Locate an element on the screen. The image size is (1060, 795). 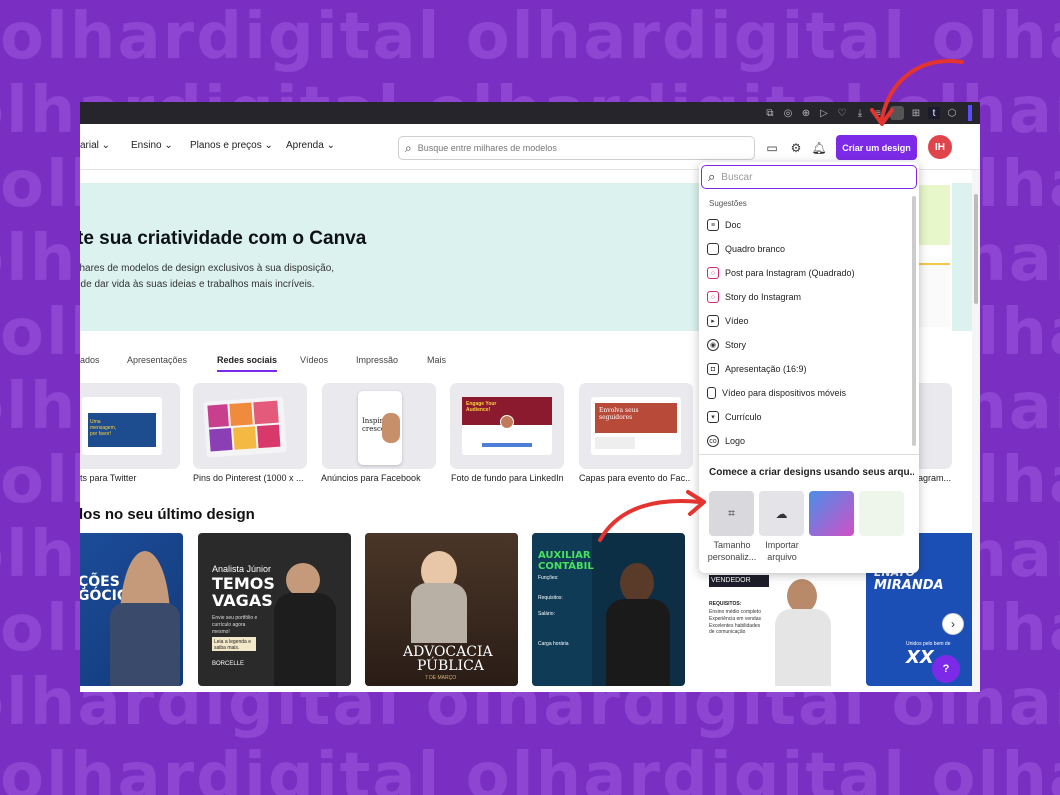
suggestion-item-presentation: ◘ Apresentação (16:9) is located at coordinates (807, 369).